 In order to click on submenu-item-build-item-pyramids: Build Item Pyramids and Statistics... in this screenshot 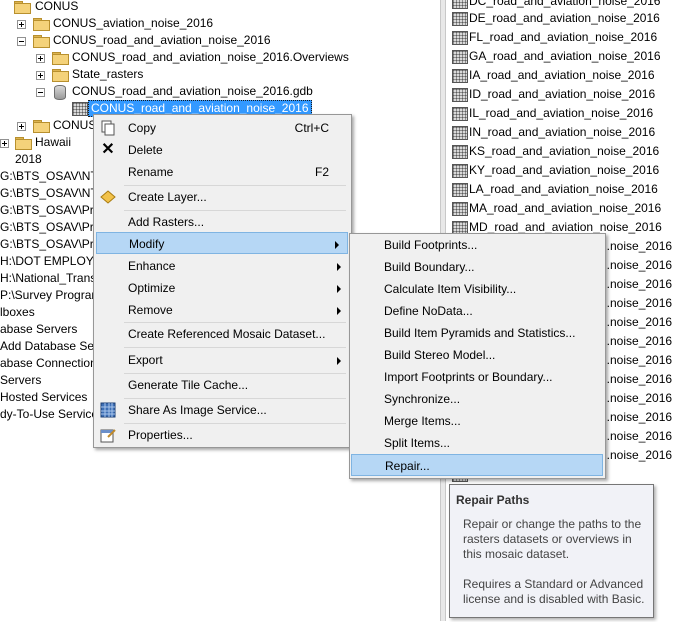, I will do `click(476, 333)`.